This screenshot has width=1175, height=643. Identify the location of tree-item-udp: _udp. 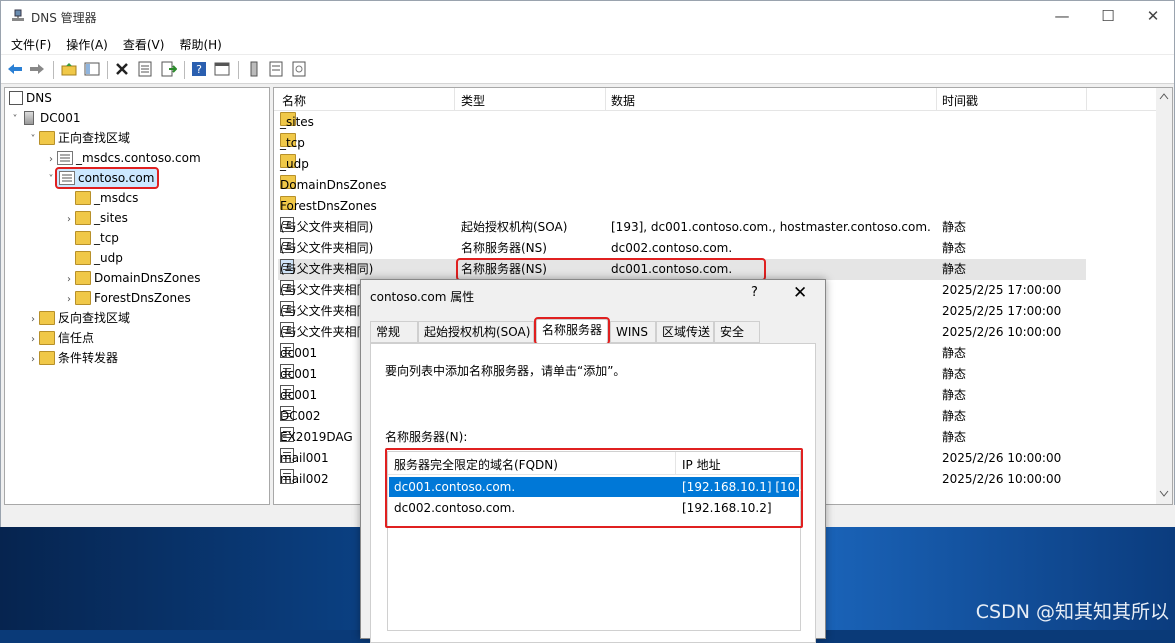
(93, 258).